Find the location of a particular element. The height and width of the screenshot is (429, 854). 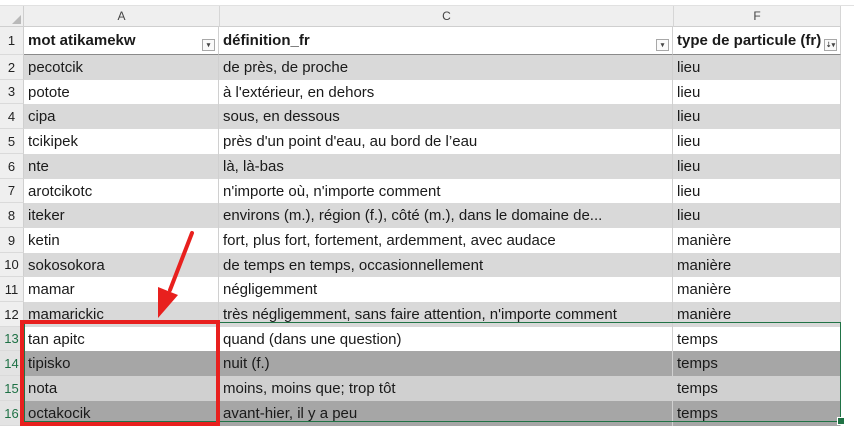

row-header-10: 10 is located at coordinates (12, 265).